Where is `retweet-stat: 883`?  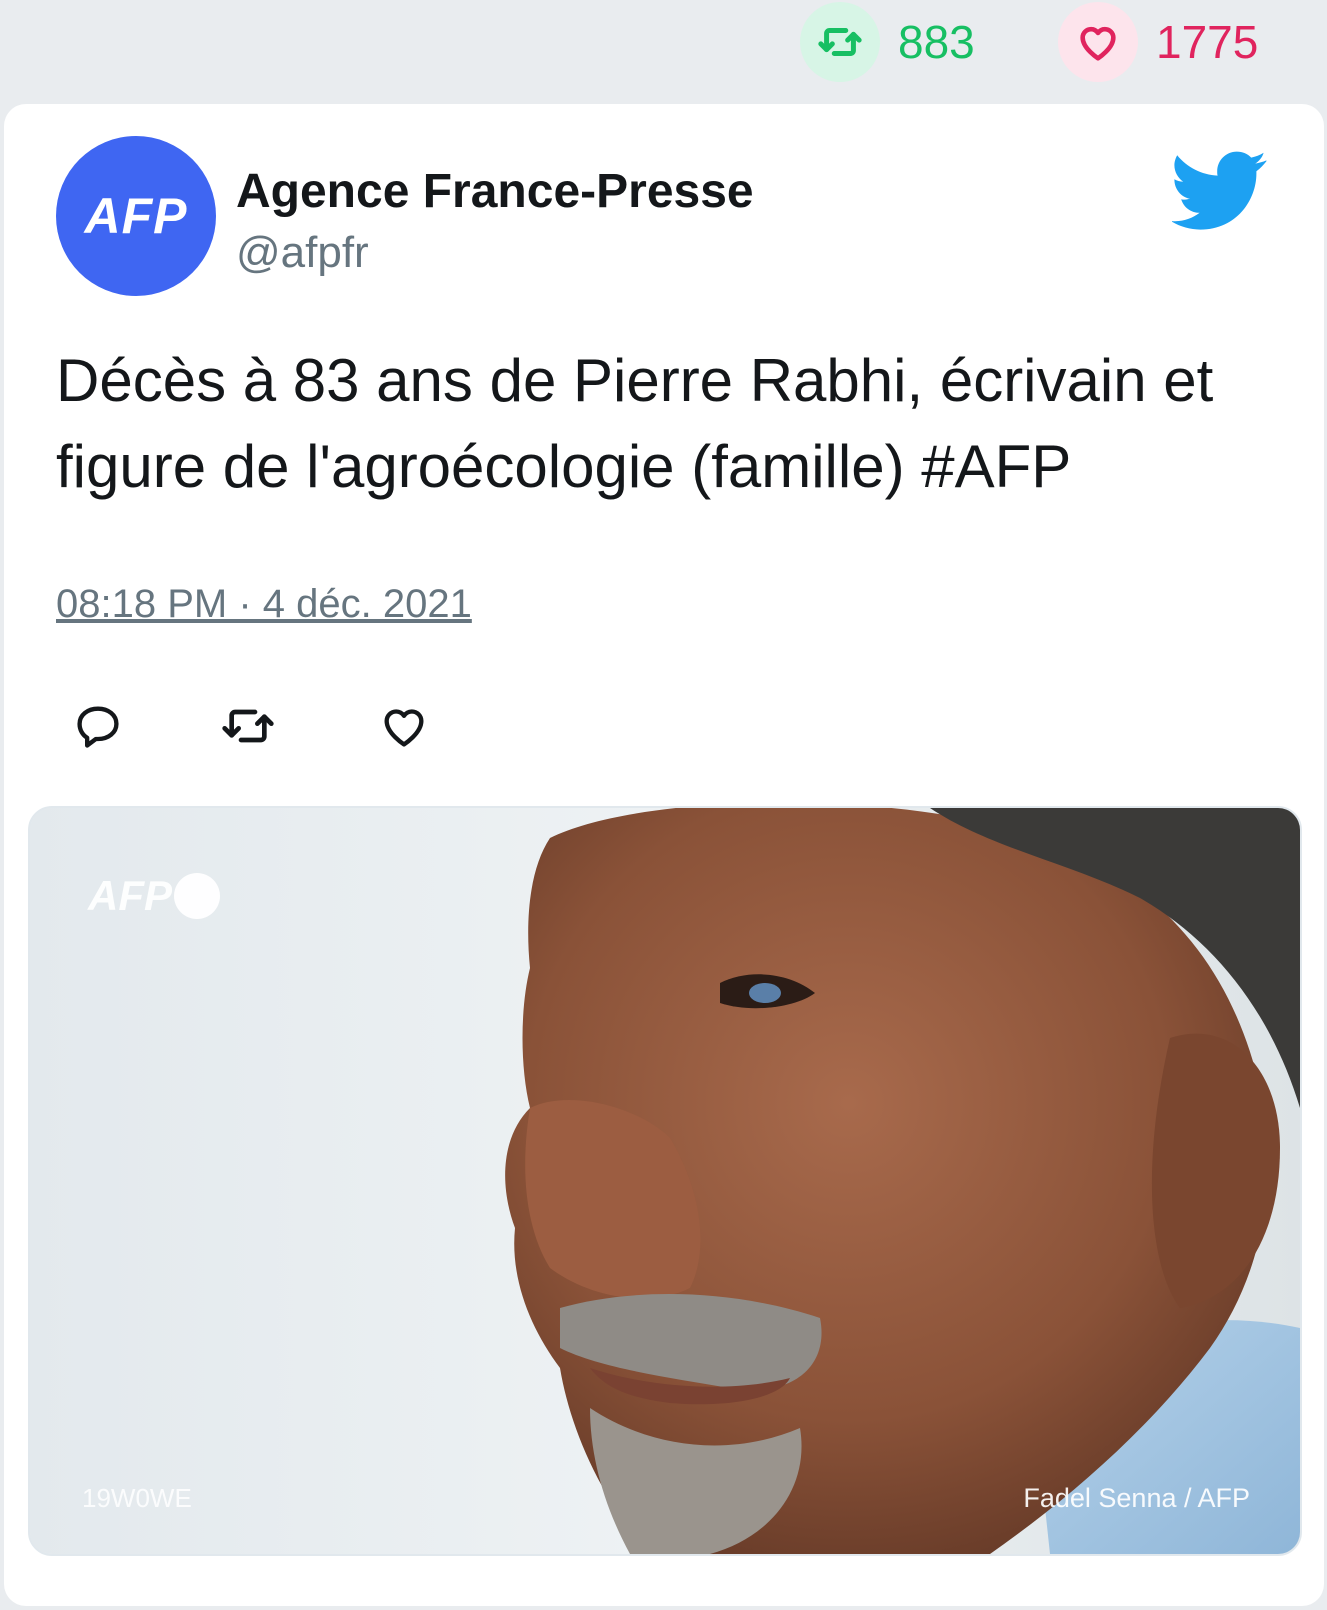
retweet-stat: 883 is located at coordinates (887, 42).